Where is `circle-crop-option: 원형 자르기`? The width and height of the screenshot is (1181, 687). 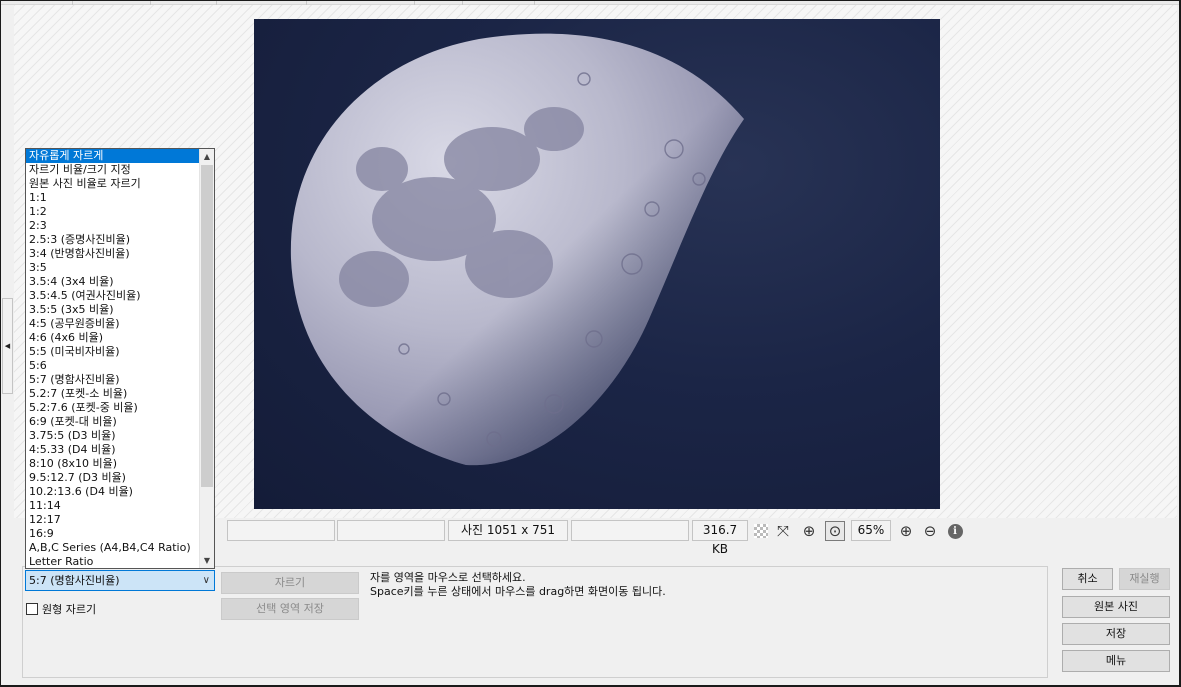 circle-crop-option: 원형 자르기 is located at coordinates (61, 609).